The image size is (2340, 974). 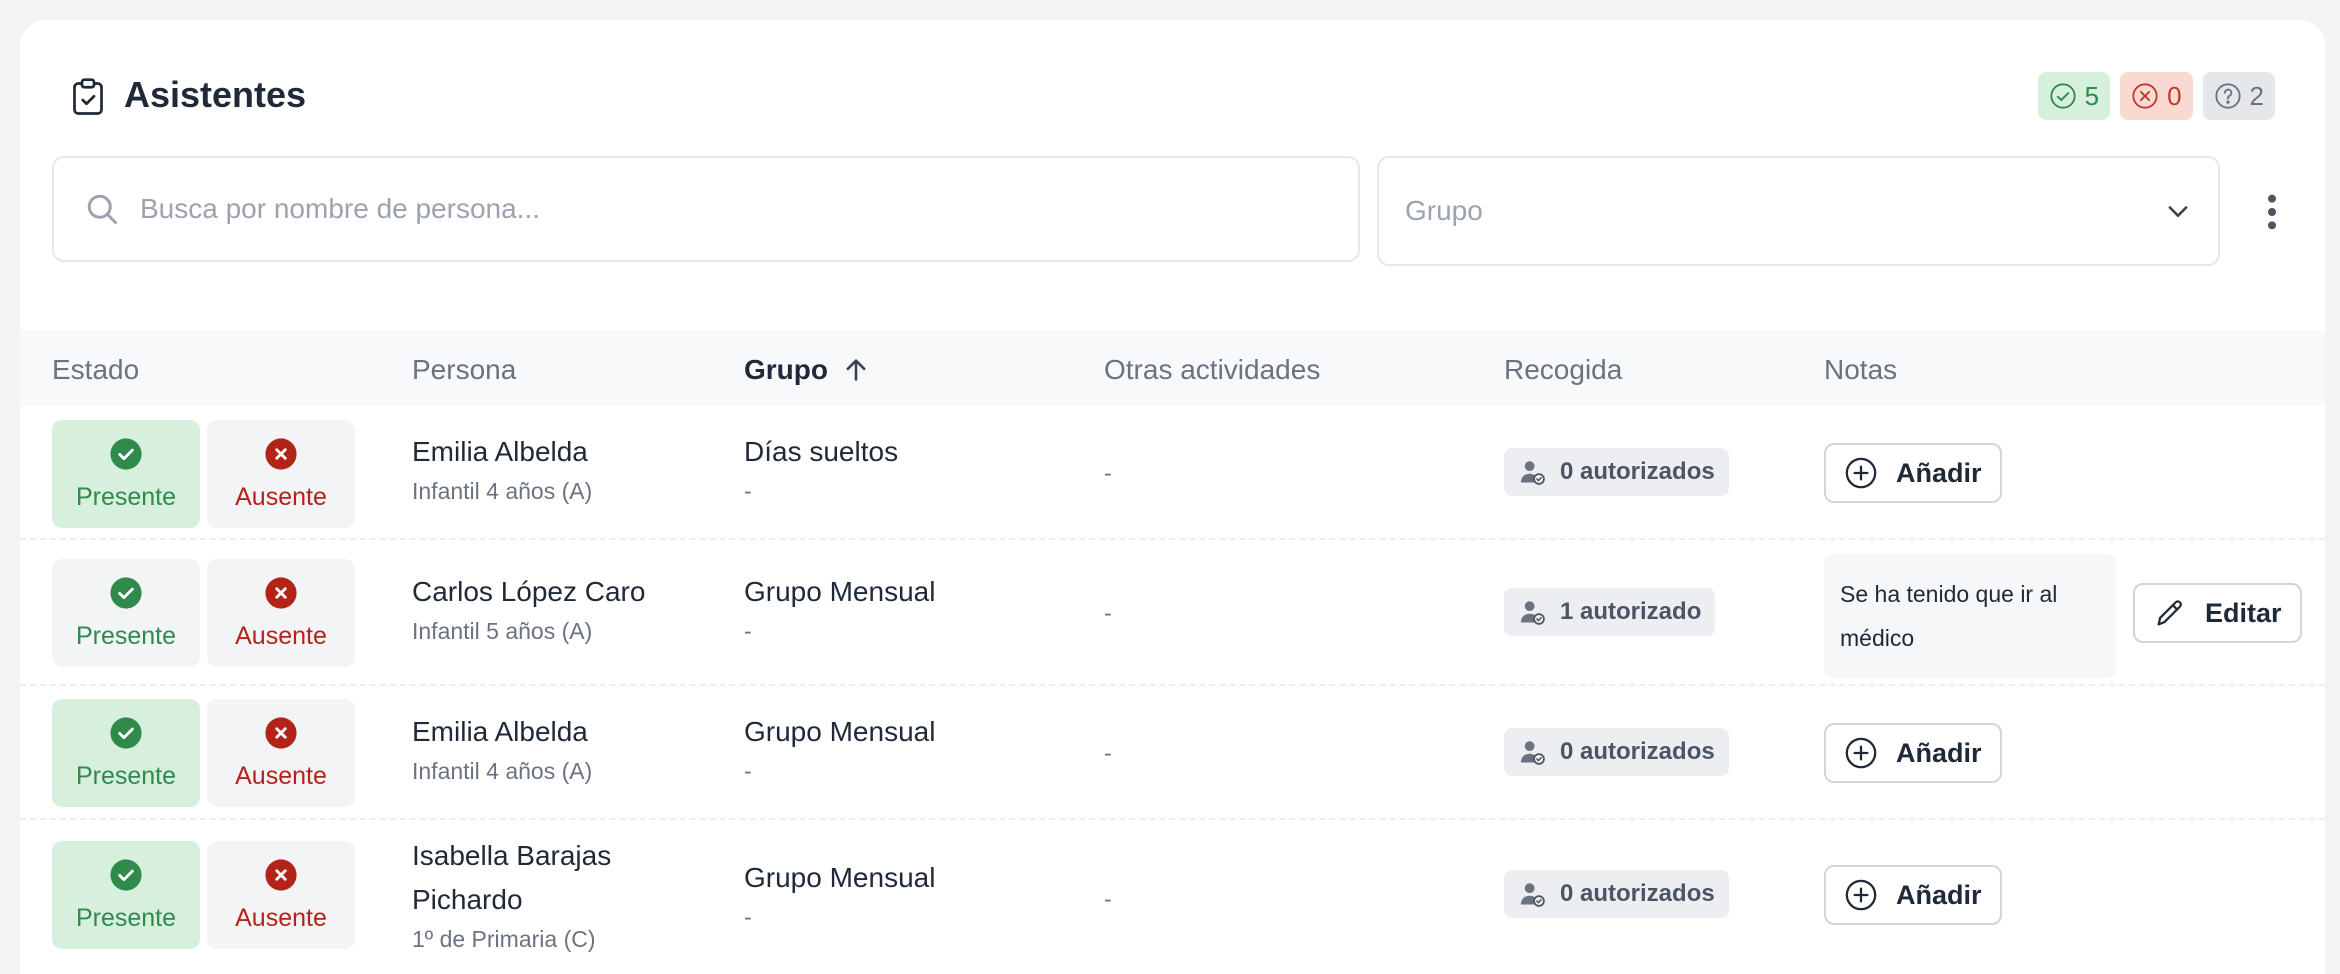 I want to click on pencil-icon, so click(x=2169, y=613).